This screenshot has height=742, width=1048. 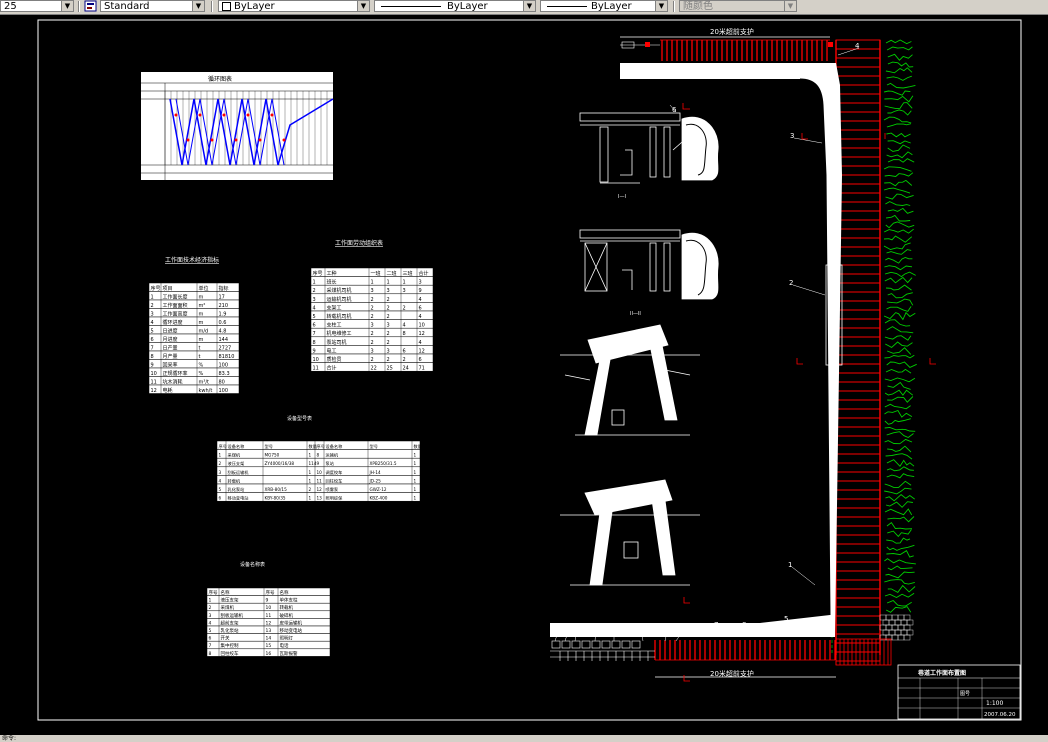 I want to click on tech-table-cell: 3, so click(x=152, y=314).